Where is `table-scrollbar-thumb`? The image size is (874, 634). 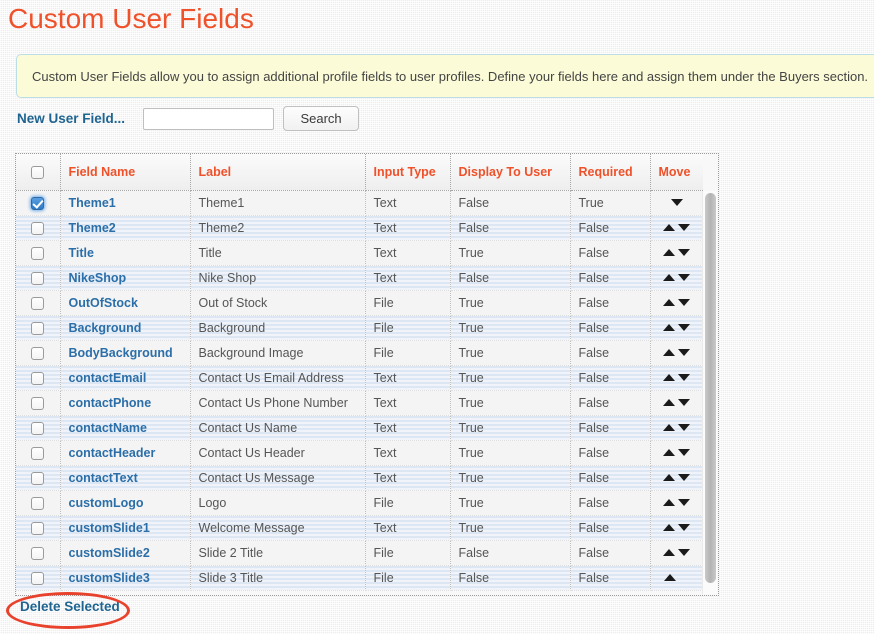 table-scrollbar-thumb is located at coordinates (710, 388).